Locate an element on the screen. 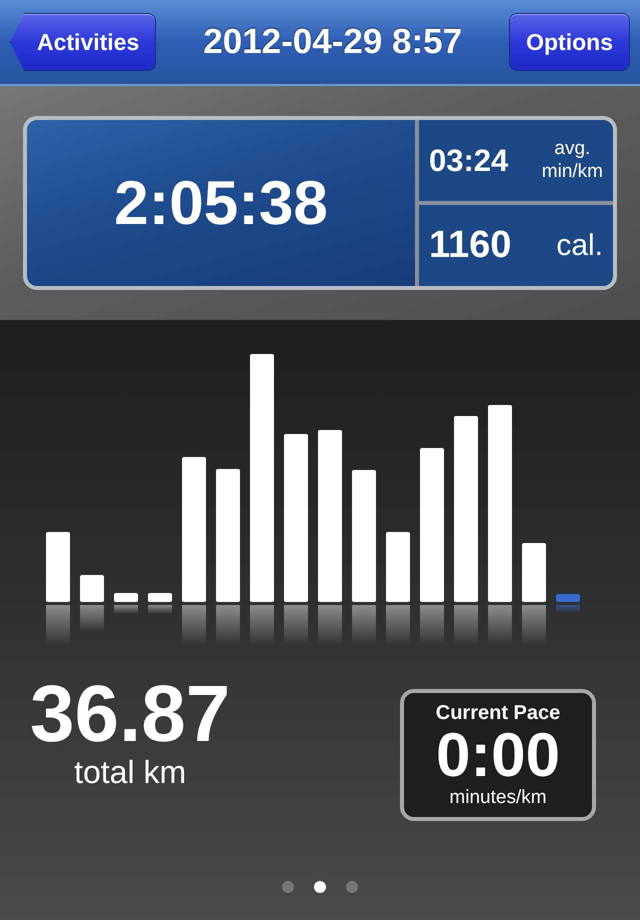 This screenshot has width=640, height=920. pace-unit-bottom: min/km is located at coordinates (572, 172).